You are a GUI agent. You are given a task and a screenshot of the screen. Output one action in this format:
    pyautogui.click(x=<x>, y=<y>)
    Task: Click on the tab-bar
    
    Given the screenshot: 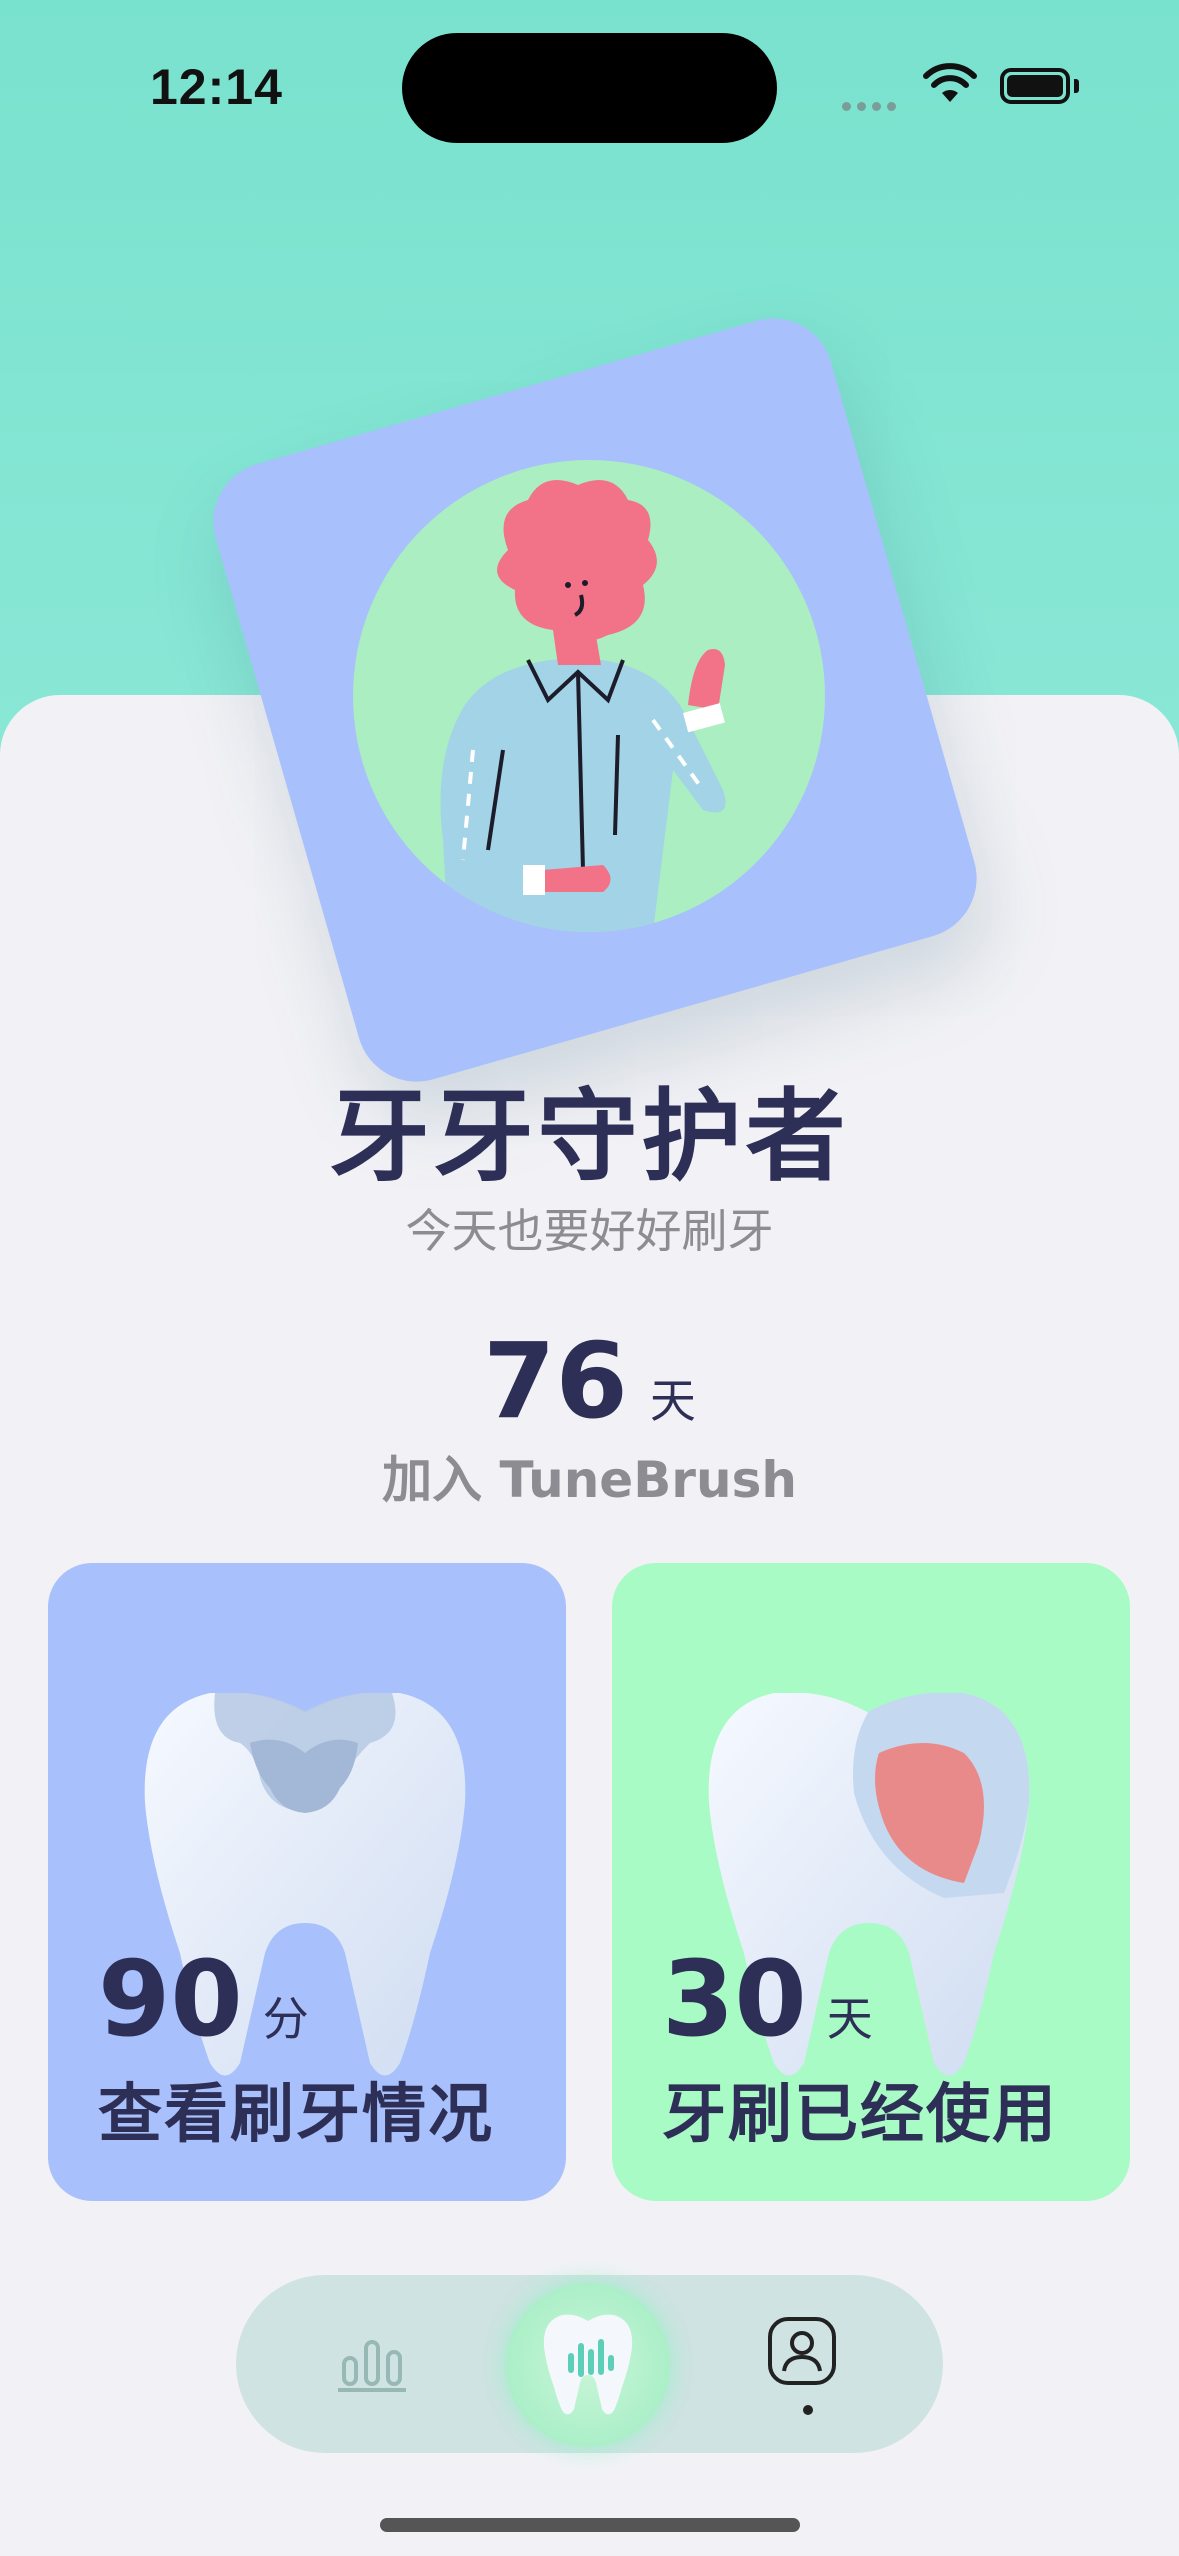 What is the action you would take?
    pyautogui.click(x=589, y=2364)
    